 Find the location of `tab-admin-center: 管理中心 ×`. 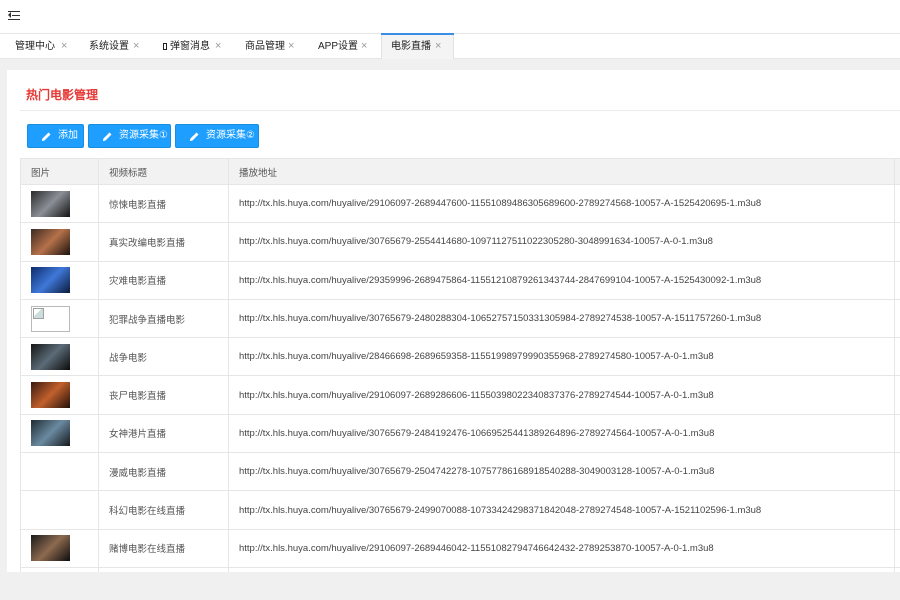

tab-admin-center: 管理中心 × is located at coordinates (38, 46).